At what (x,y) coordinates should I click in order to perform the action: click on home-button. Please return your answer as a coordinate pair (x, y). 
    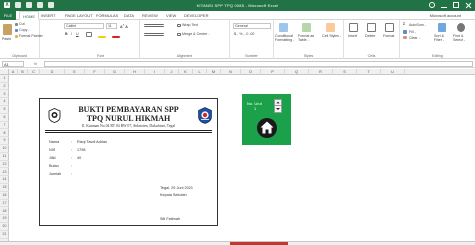
    Looking at the image, I should click on (267, 128).